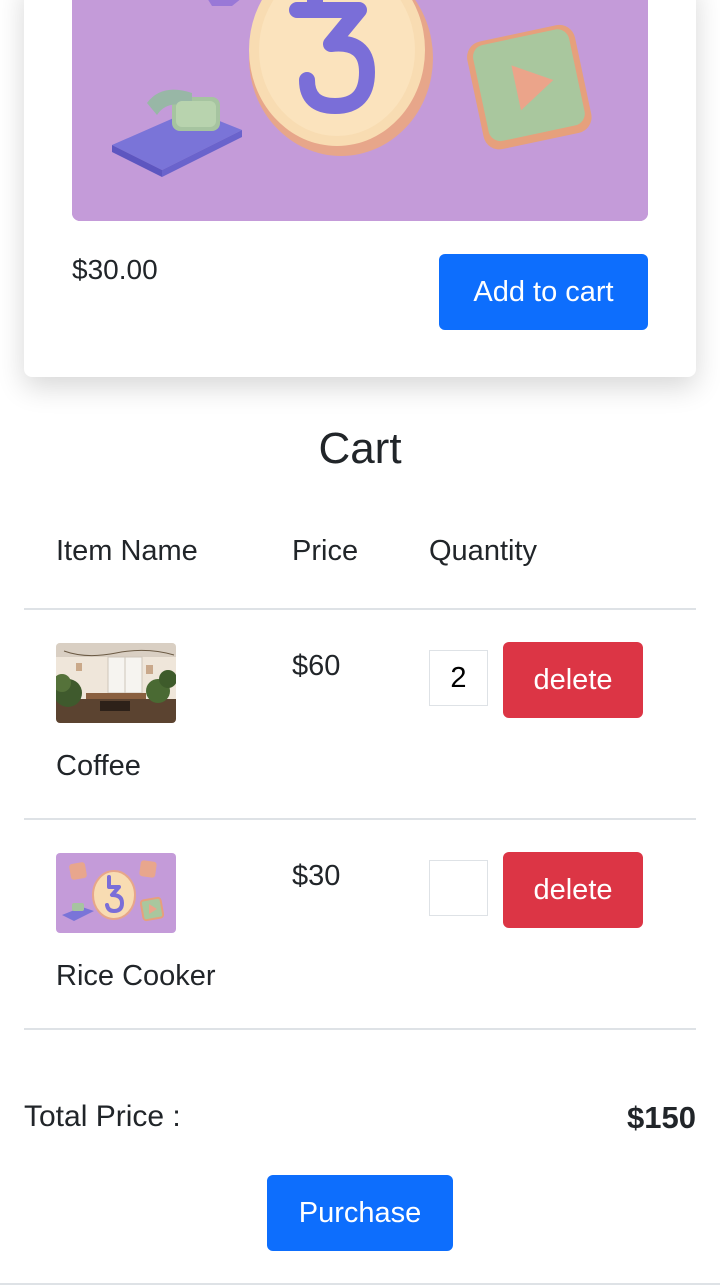 This screenshot has height=1286, width=720. I want to click on tezos-coin-thumbnail-icon, so click(116, 893).